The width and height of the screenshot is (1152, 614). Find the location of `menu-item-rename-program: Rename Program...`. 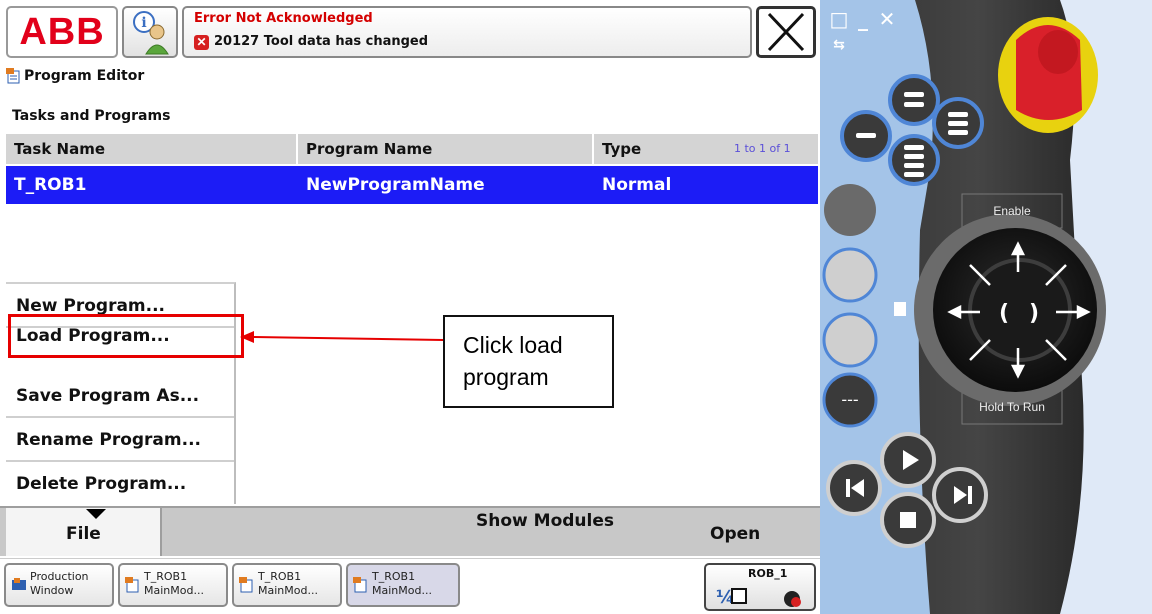

menu-item-rename-program: Rename Program... is located at coordinates (120, 440).